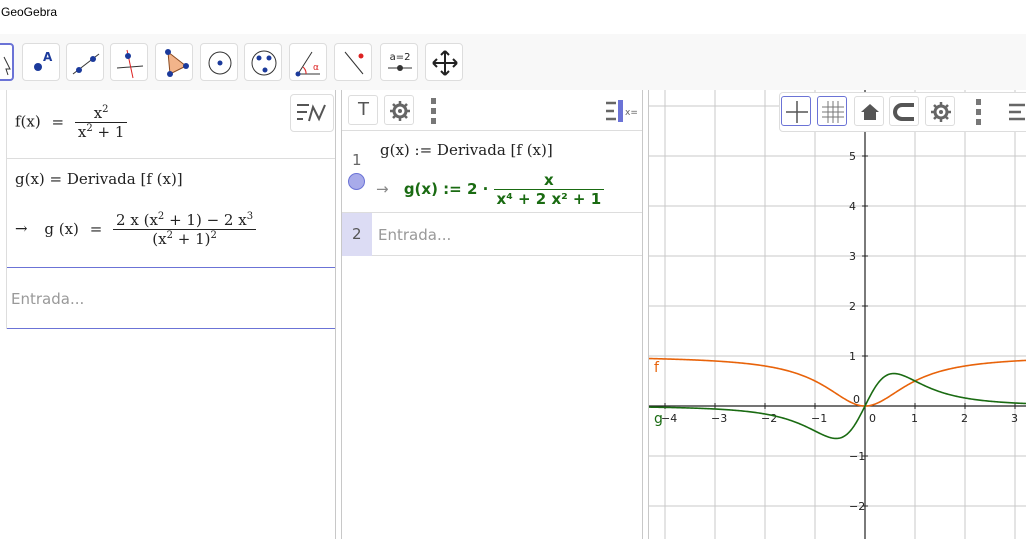  Describe the element at coordinates (219, 62) in the screenshot. I see `circle-tool-button` at that location.